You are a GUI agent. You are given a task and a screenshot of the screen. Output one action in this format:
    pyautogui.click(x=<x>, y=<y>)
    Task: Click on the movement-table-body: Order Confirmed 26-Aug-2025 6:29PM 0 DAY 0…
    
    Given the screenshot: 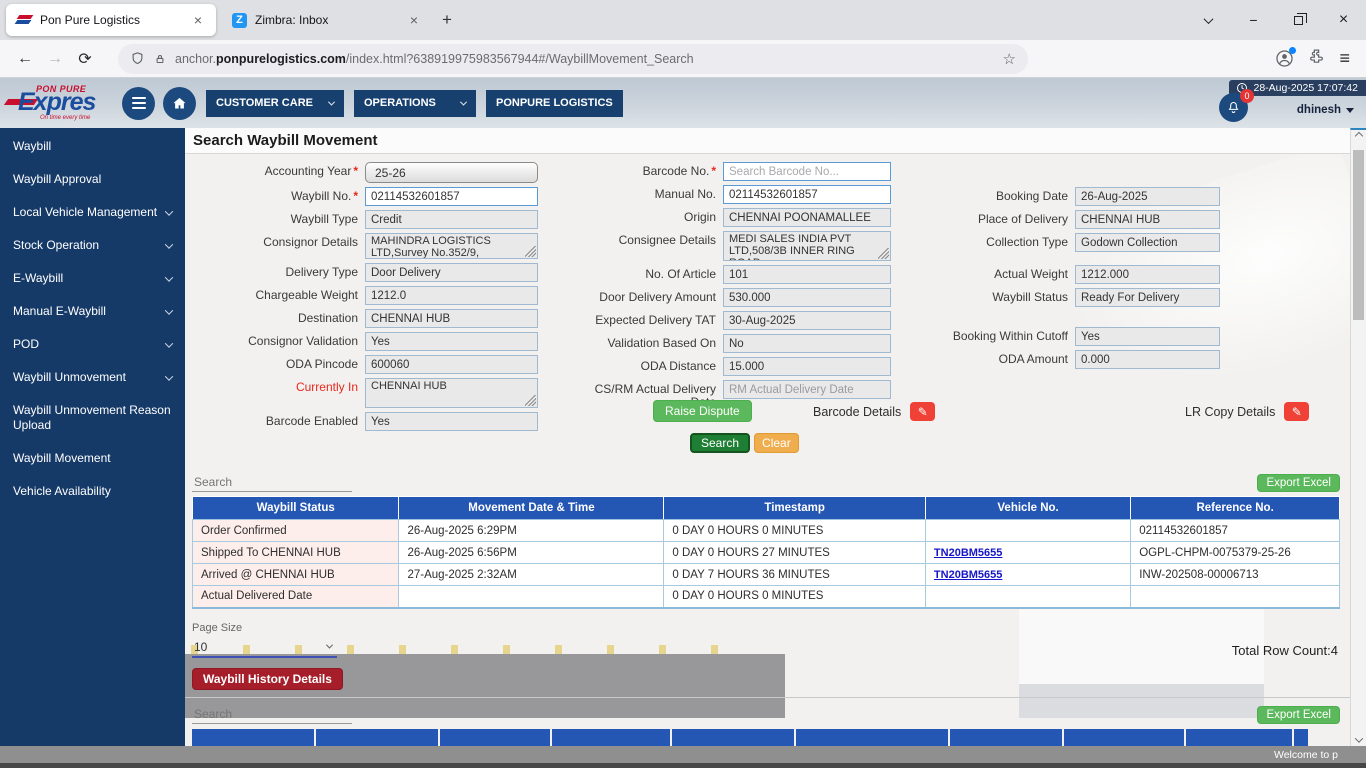 What is the action you would take?
    pyautogui.click(x=765, y=563)
    